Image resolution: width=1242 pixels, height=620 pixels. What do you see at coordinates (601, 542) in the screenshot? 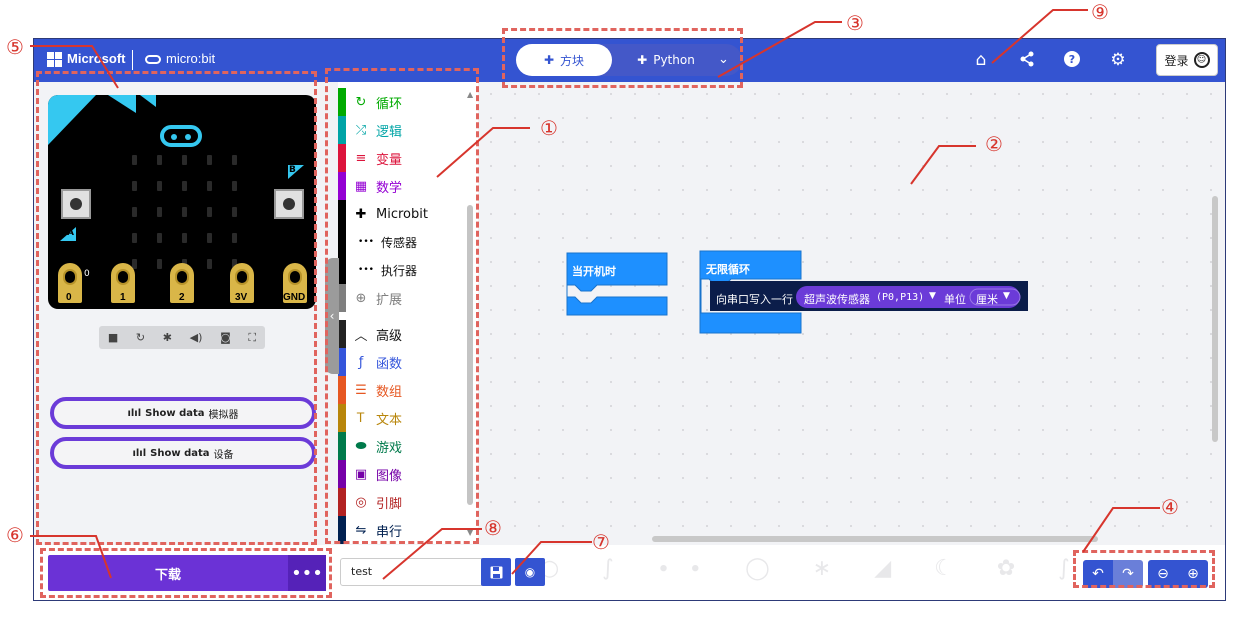
I see `annotation-7: ⑦` at bounding box center [601, 542].